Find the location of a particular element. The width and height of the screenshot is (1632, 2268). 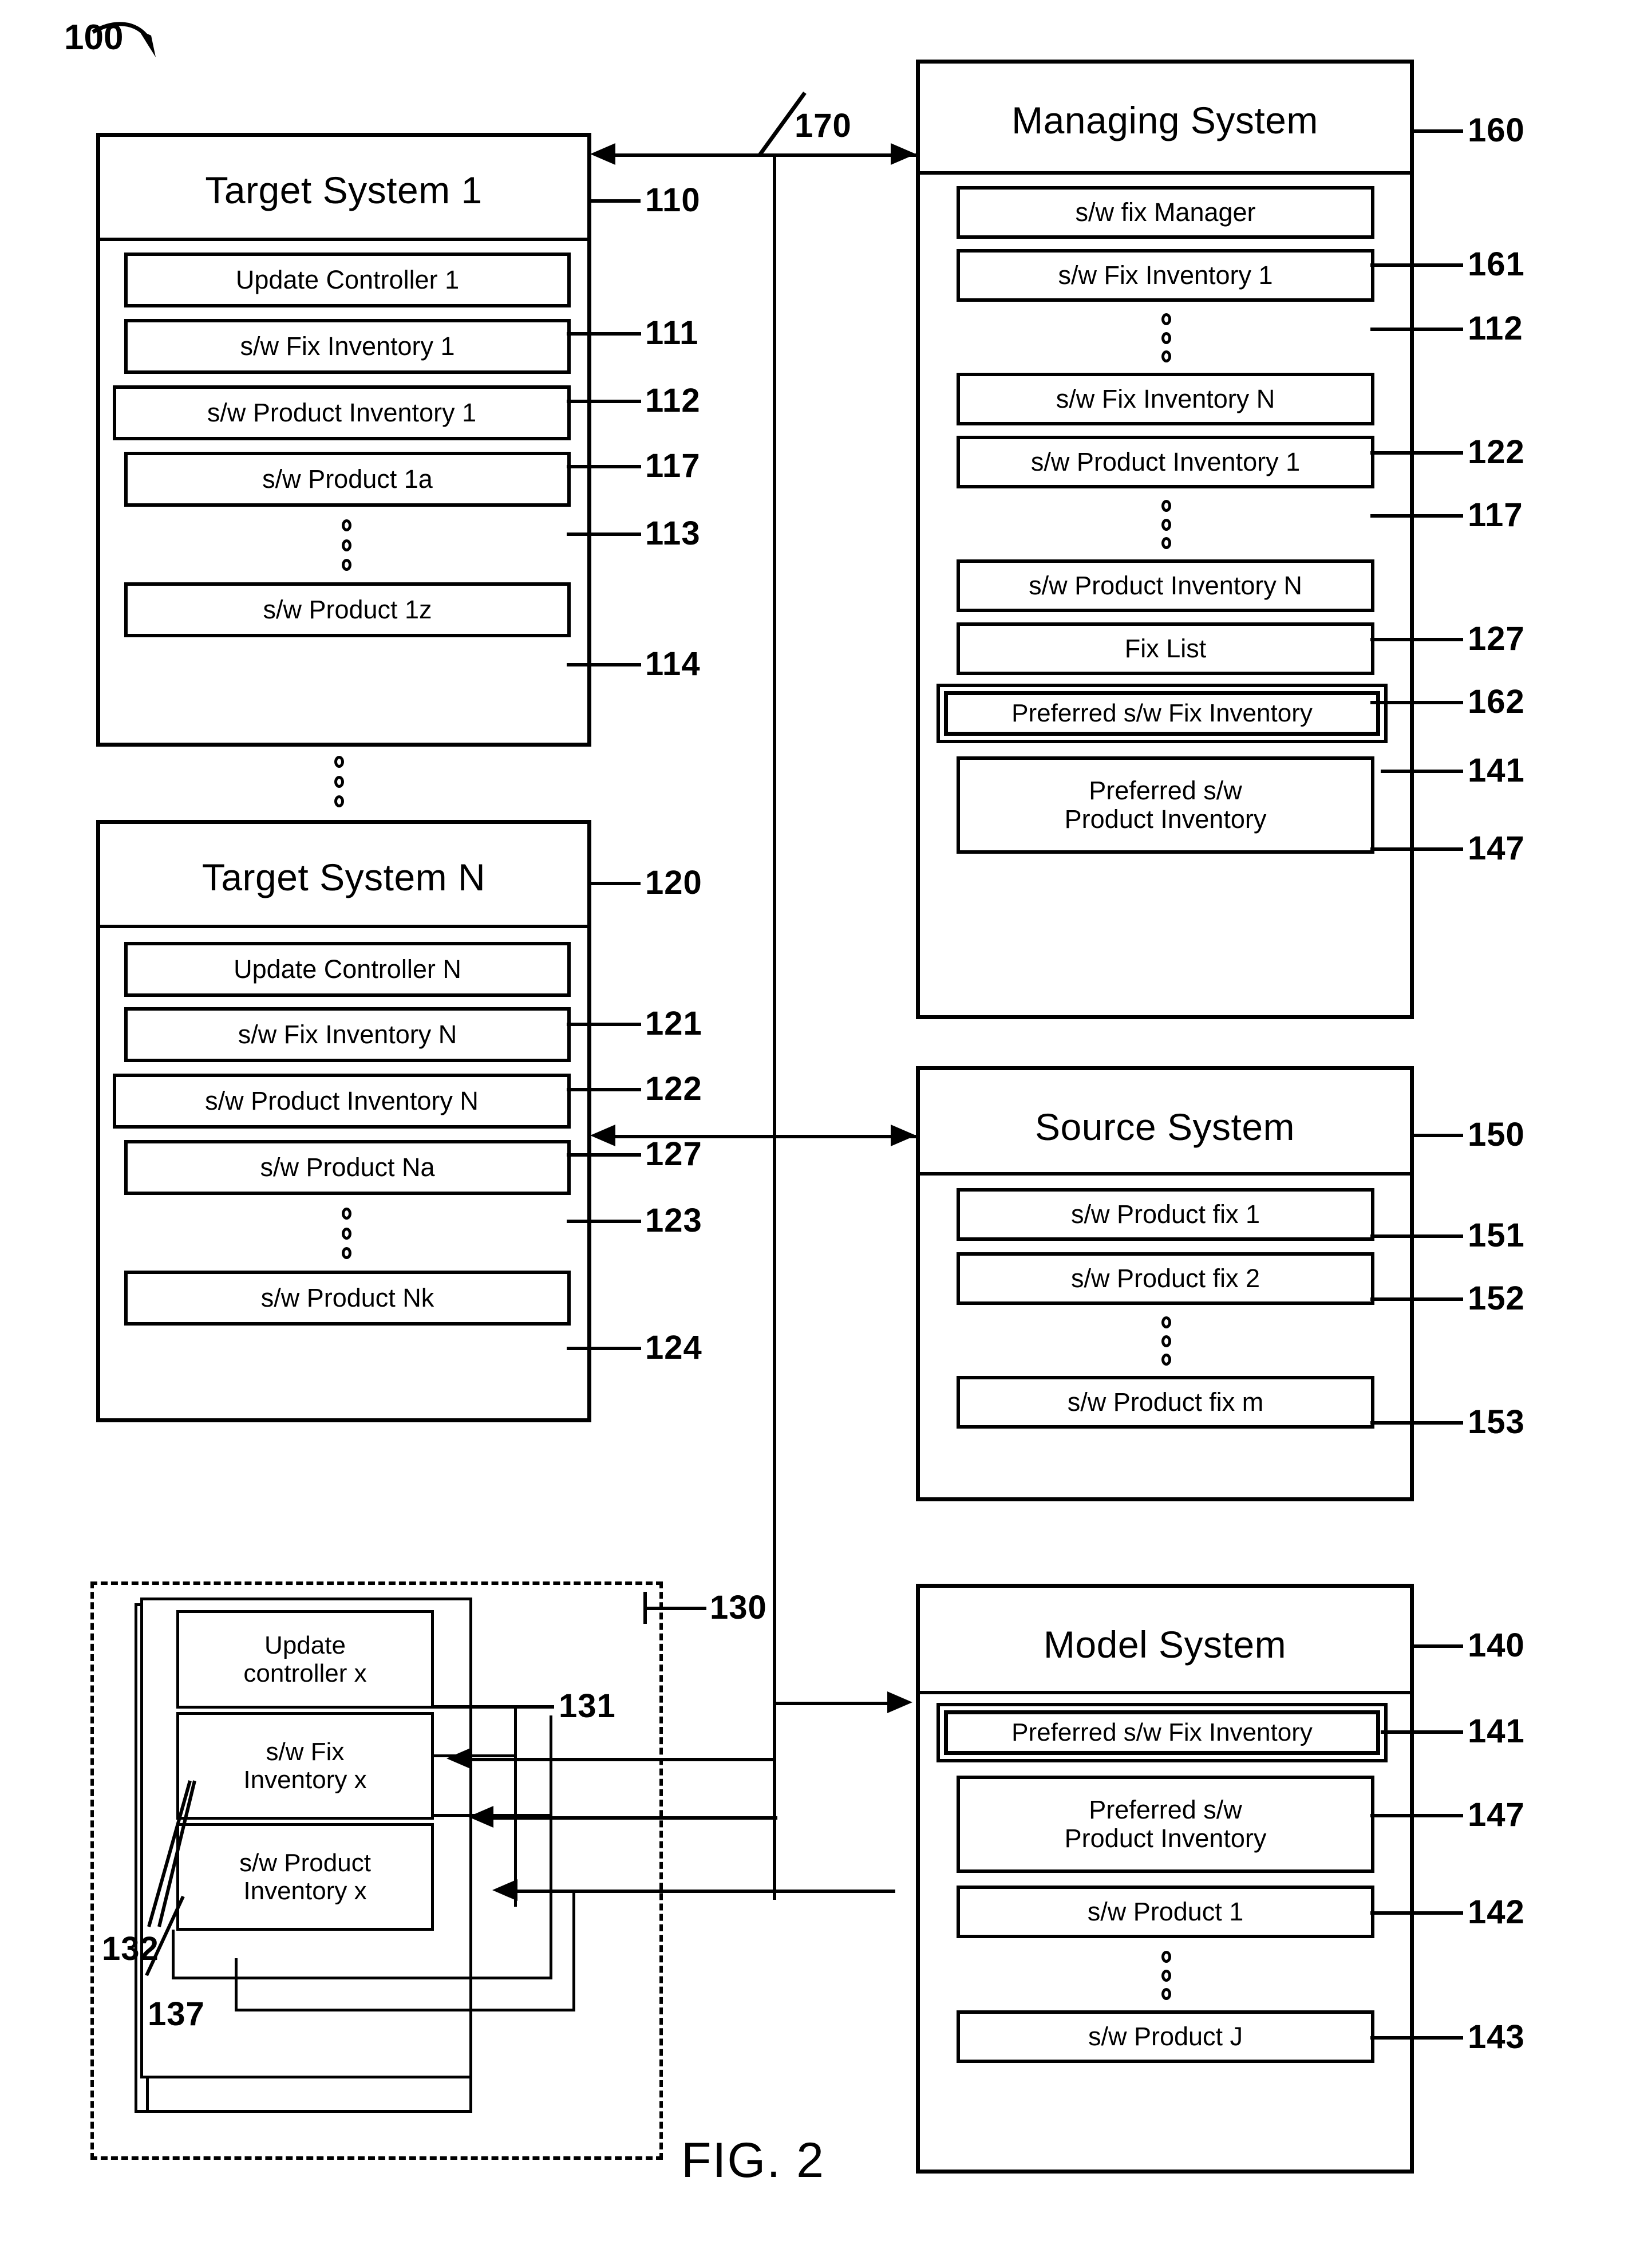

model-product-j: s/w Product J is located at coordinates (1165, 2036).